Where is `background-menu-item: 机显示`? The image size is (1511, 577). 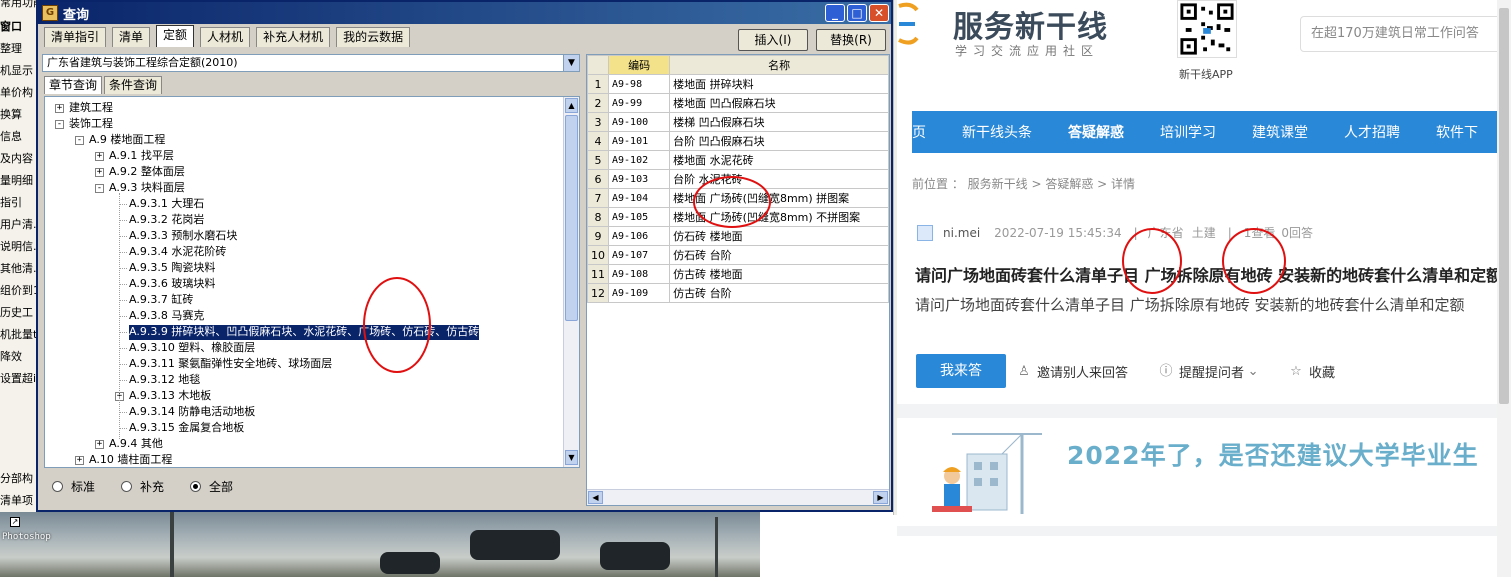 background-menu-item: 机显示 is located at coordinates (16, 70).